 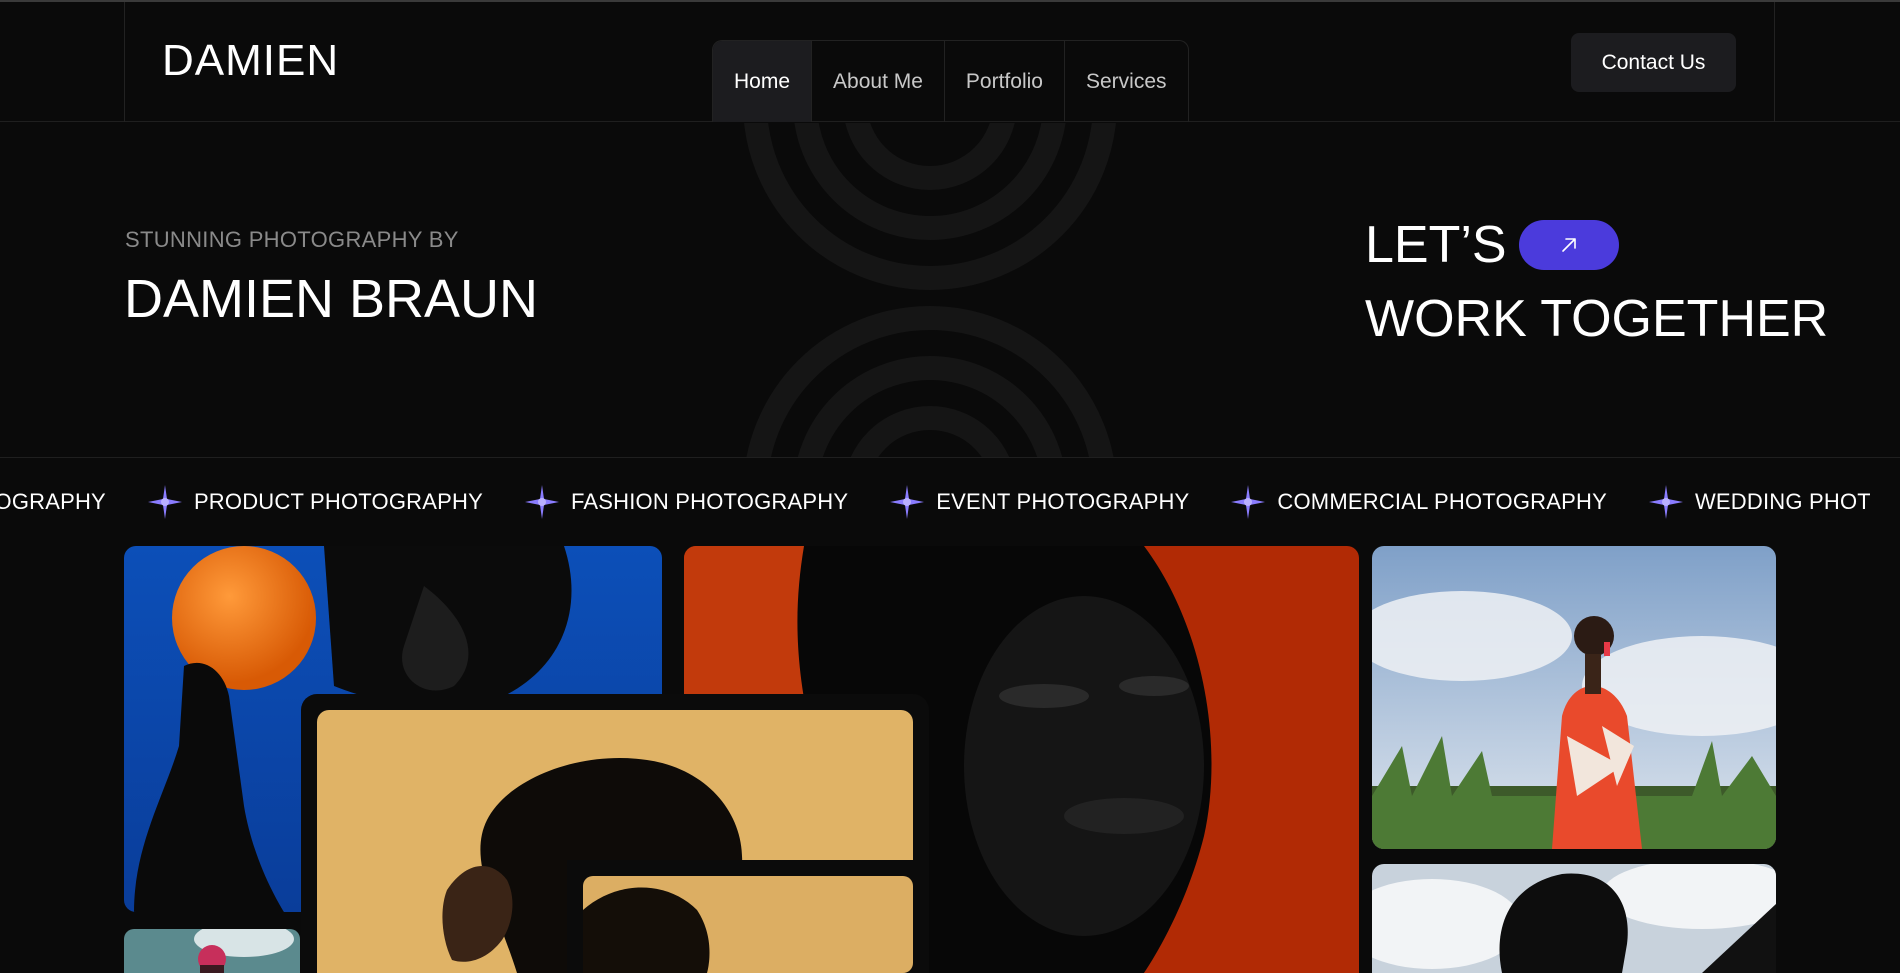 I want to click on arrow-up-right-icon, so click(x=1568, y=245).